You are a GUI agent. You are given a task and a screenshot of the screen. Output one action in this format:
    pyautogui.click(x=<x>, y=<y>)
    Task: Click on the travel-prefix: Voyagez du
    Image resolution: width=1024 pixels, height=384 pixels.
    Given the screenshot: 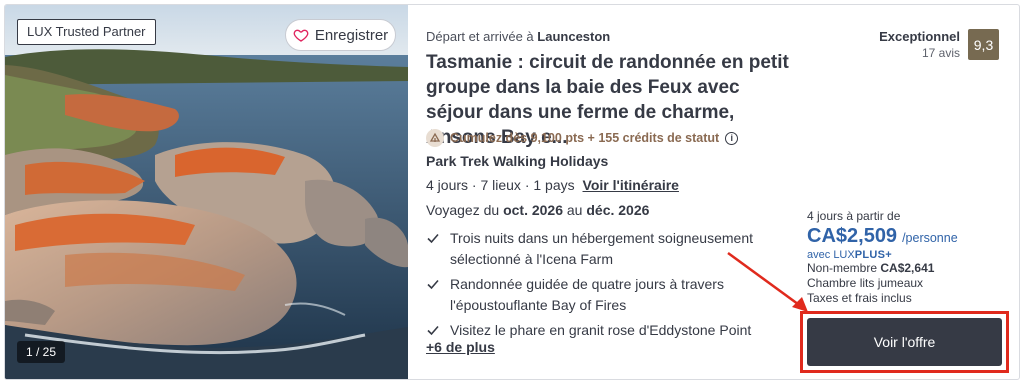 What is the action you would take?
    pyautogui.click(x=463, y=210)
    